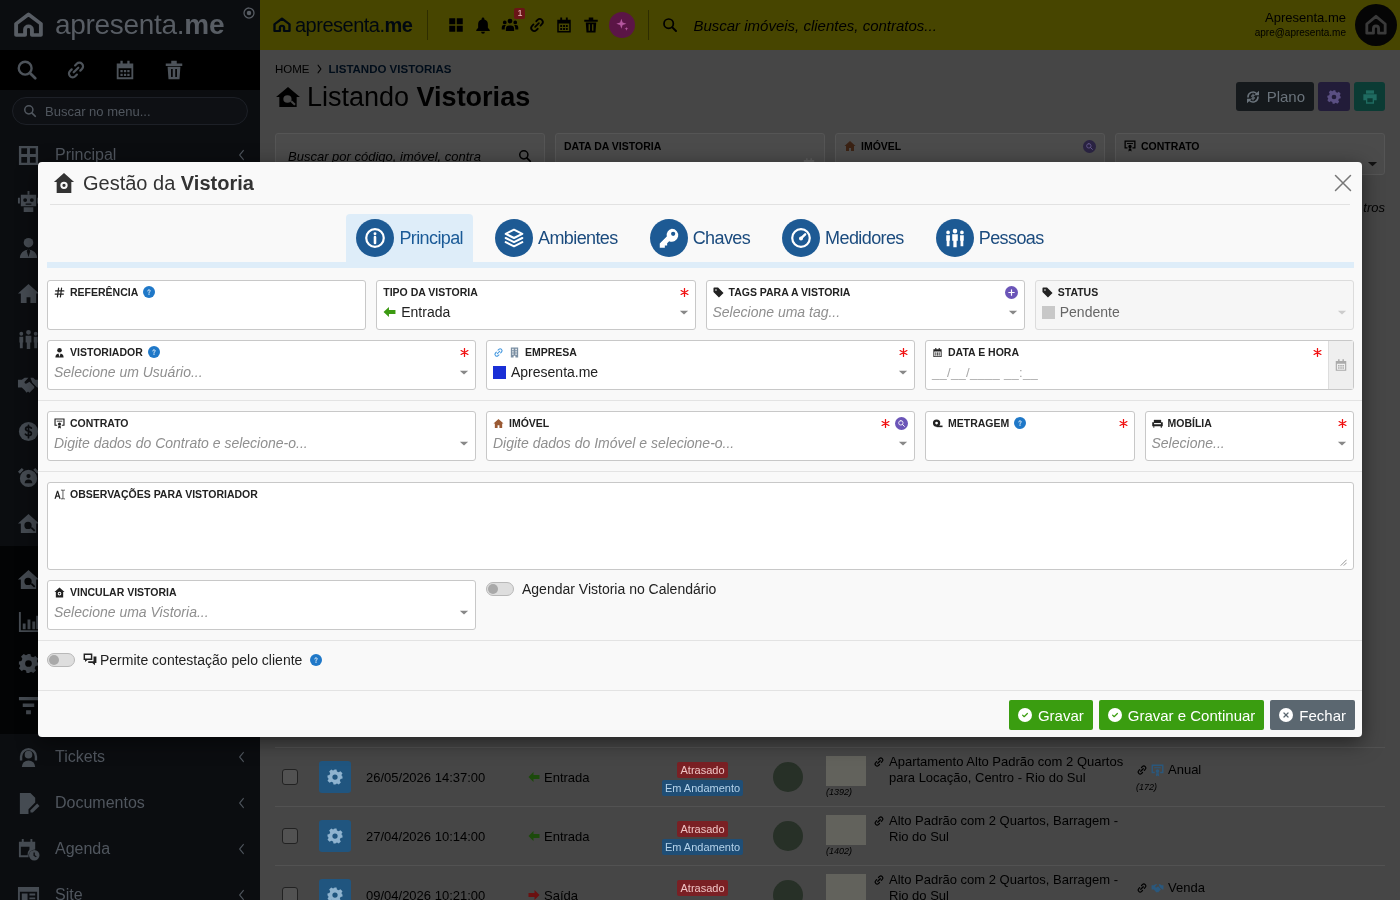 Image resolution: width=1400 pixels, height=900 pixels. Describe the element at coordinates (1369, 96) in the screenshot. I see `print-button` at that location.